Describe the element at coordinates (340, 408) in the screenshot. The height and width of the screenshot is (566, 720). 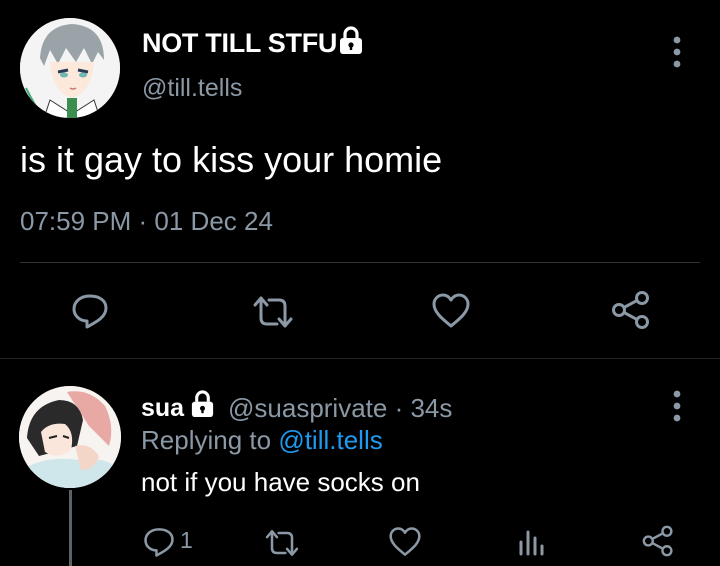
I see `user-handle-time: @suasprivate · 34s` at that location.